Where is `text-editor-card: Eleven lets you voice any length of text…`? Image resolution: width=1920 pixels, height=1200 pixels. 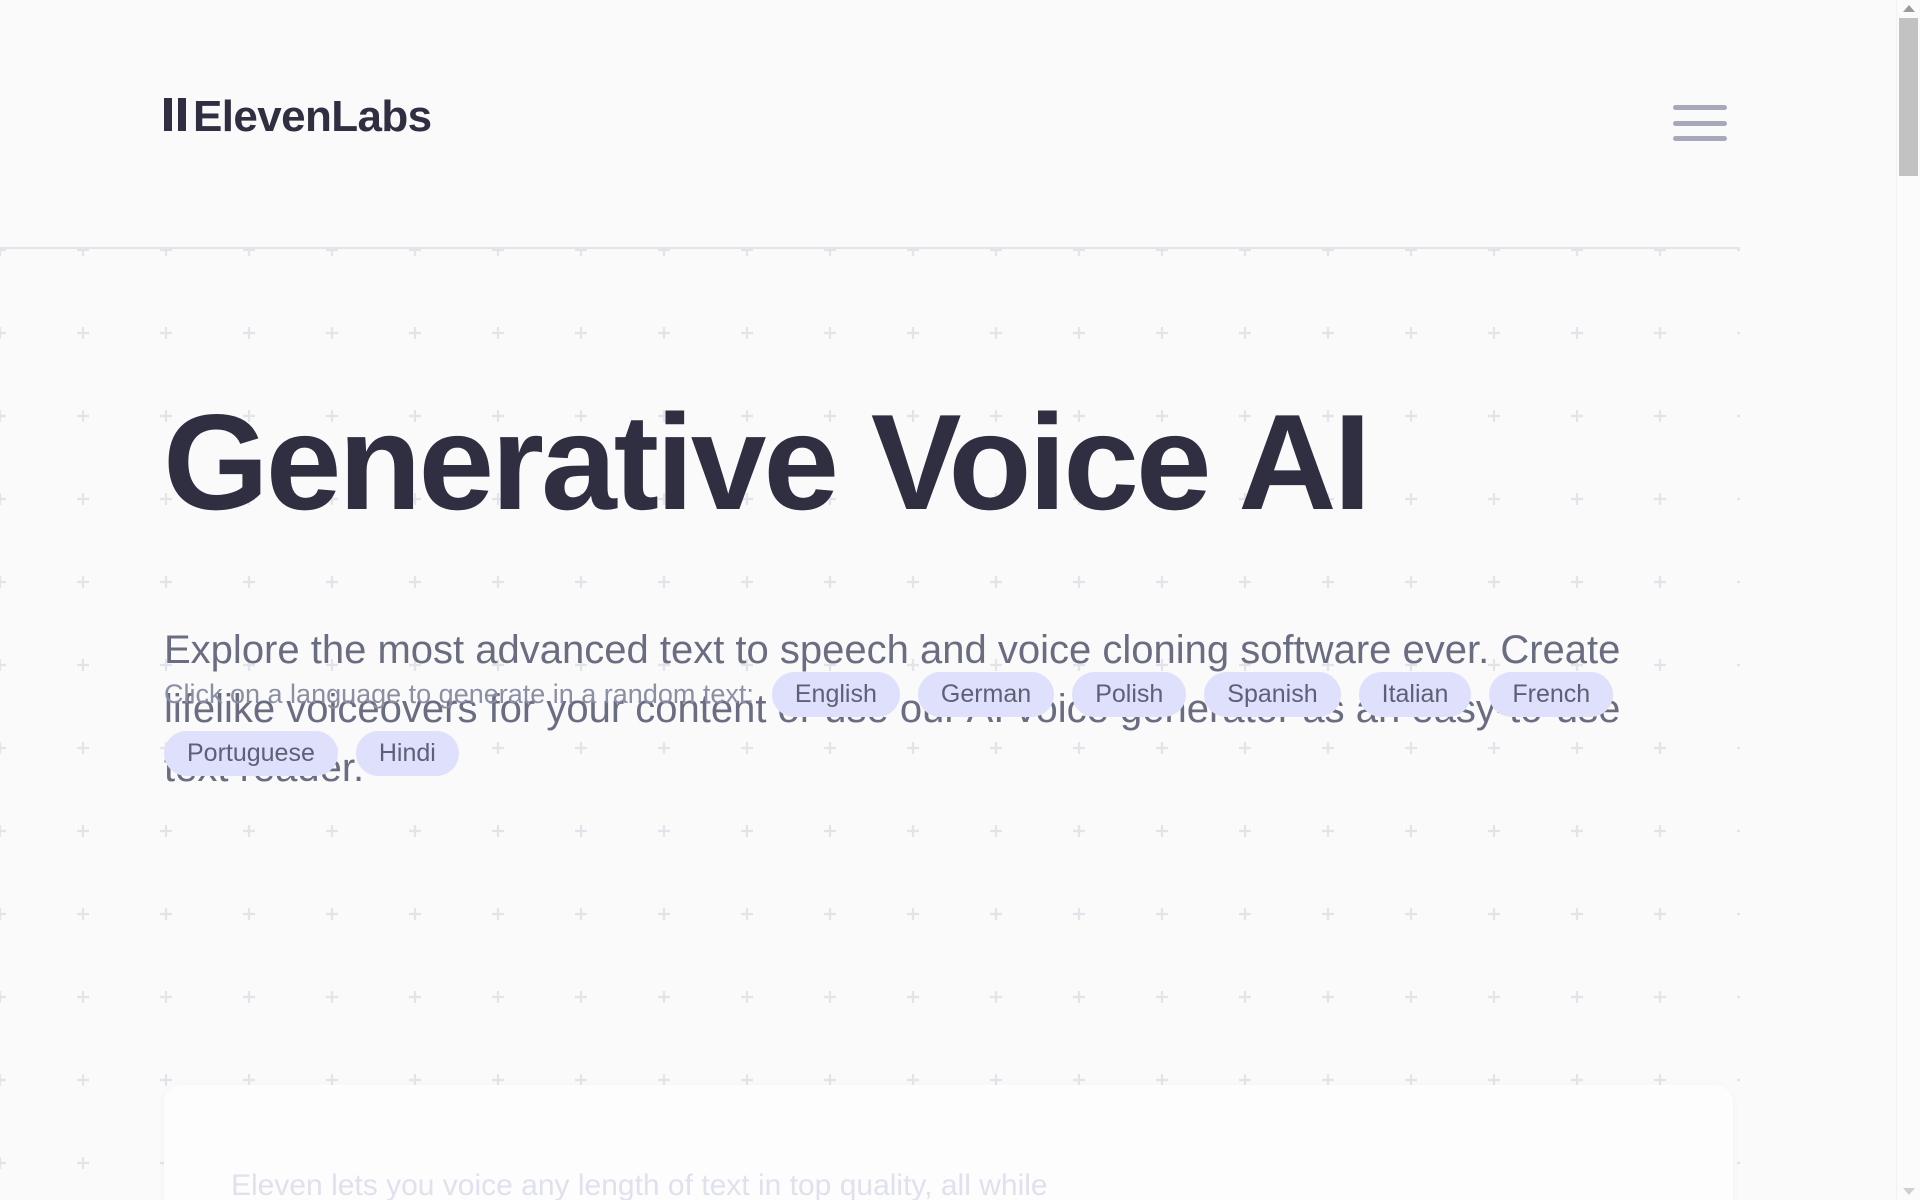 text-editor-card: Eleven lets you voice any length of text… is located at coordinates (948, 1142).